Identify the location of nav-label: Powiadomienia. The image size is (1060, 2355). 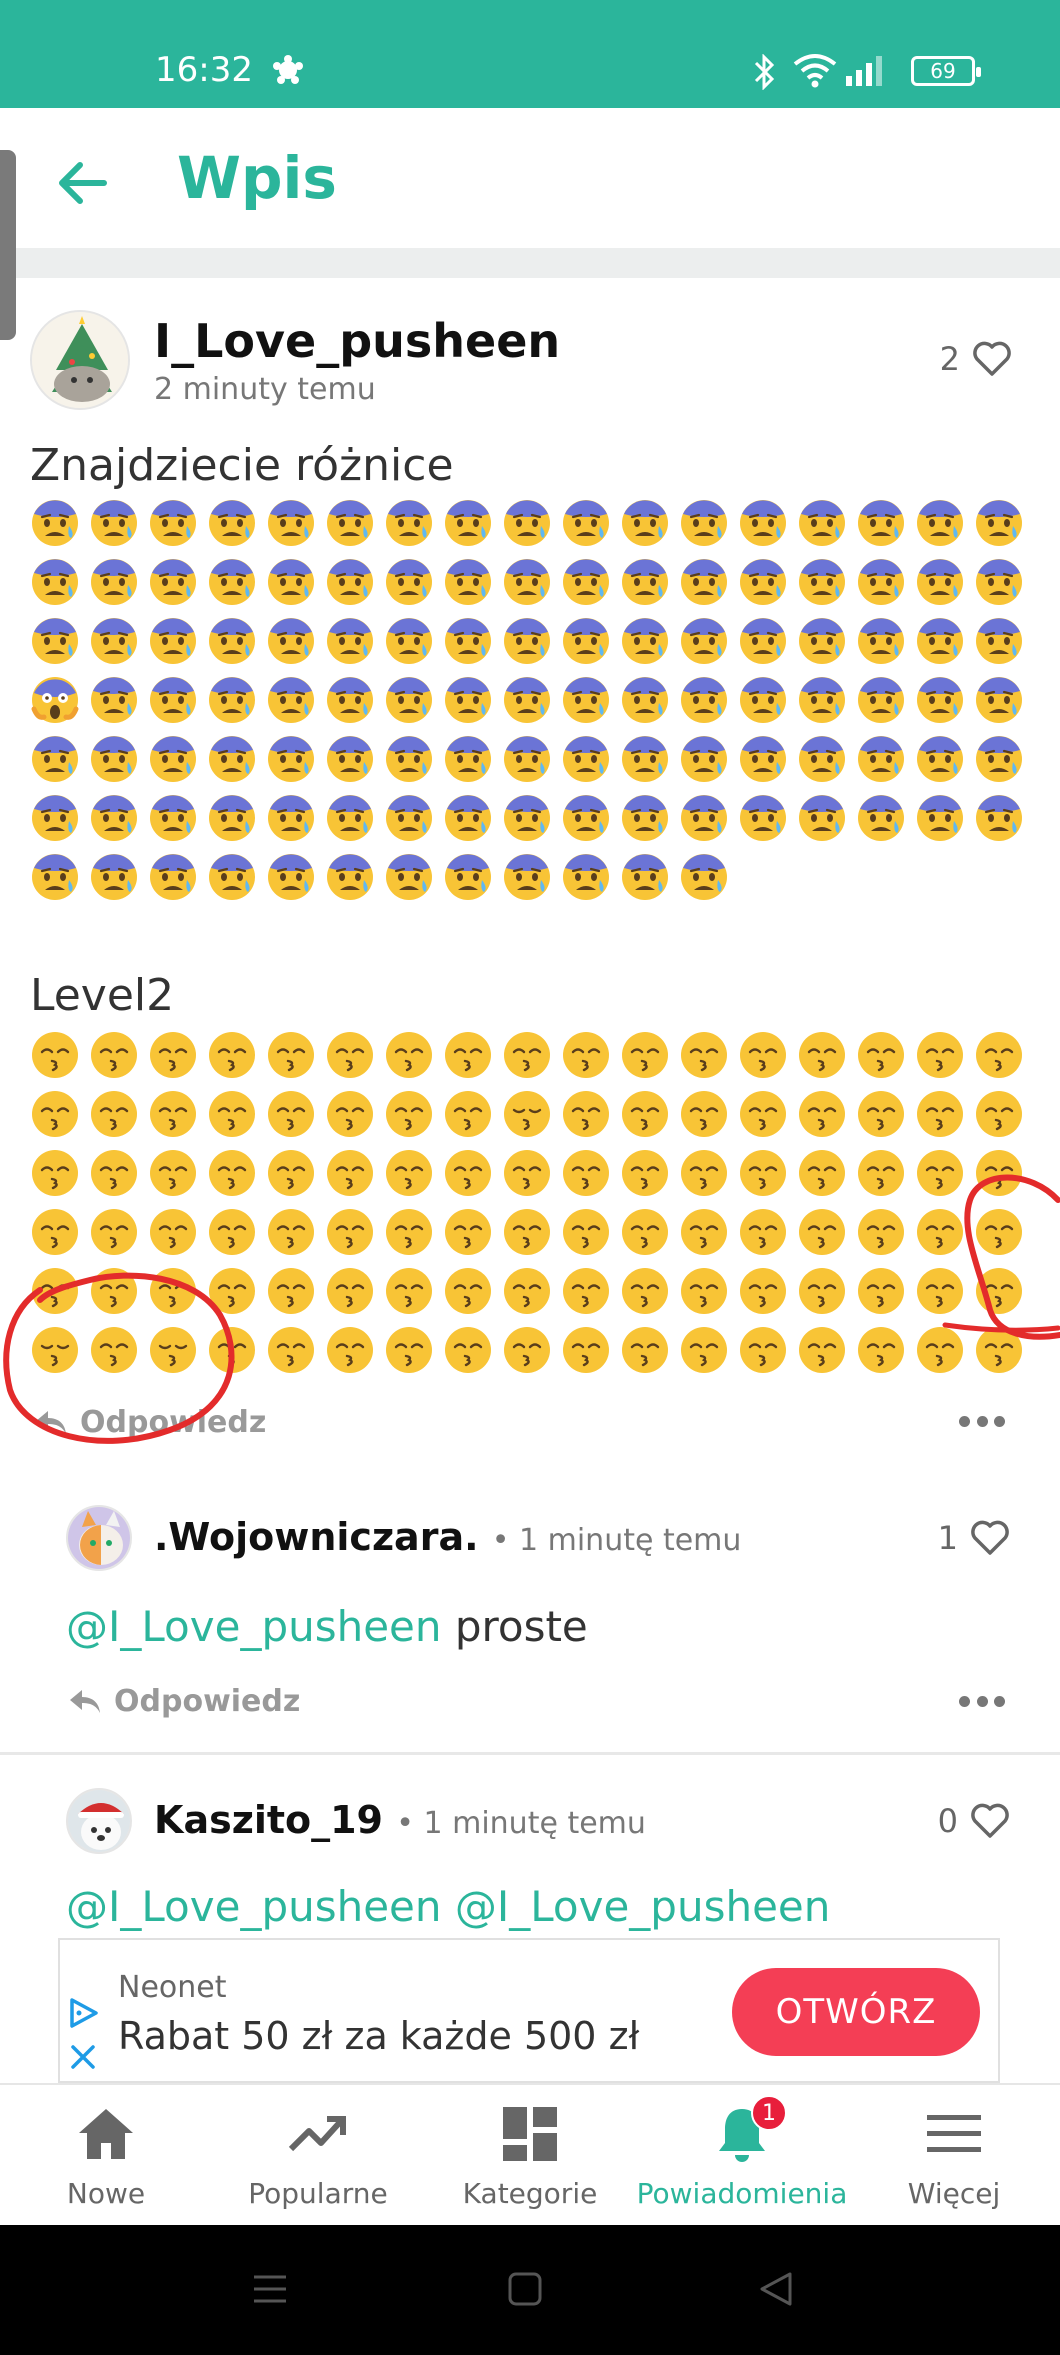
(742, 2193).